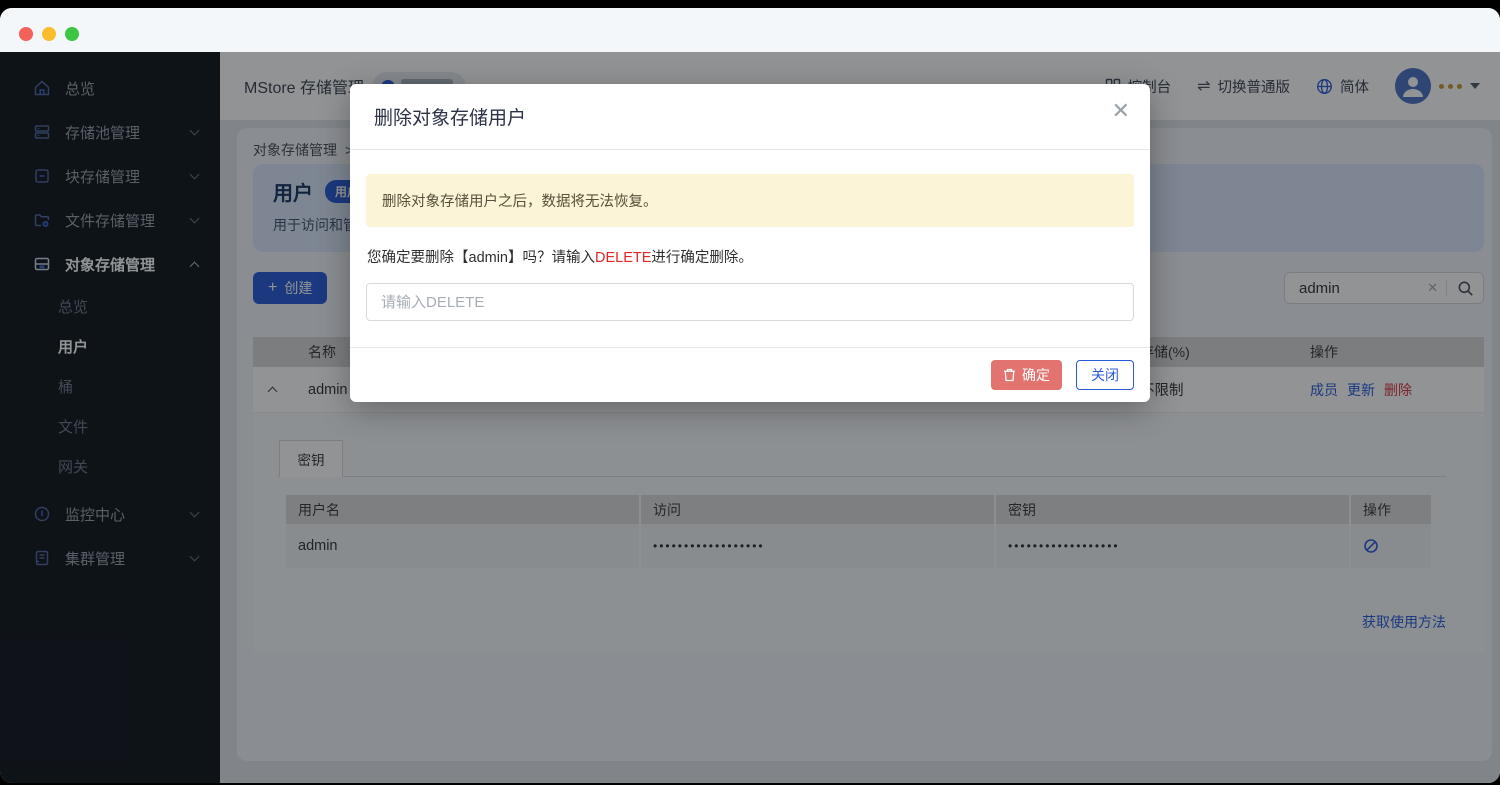  I want to click on warning-banner: 删除对象存储用户之后，数据将无法恢复。, so click(750, 200).